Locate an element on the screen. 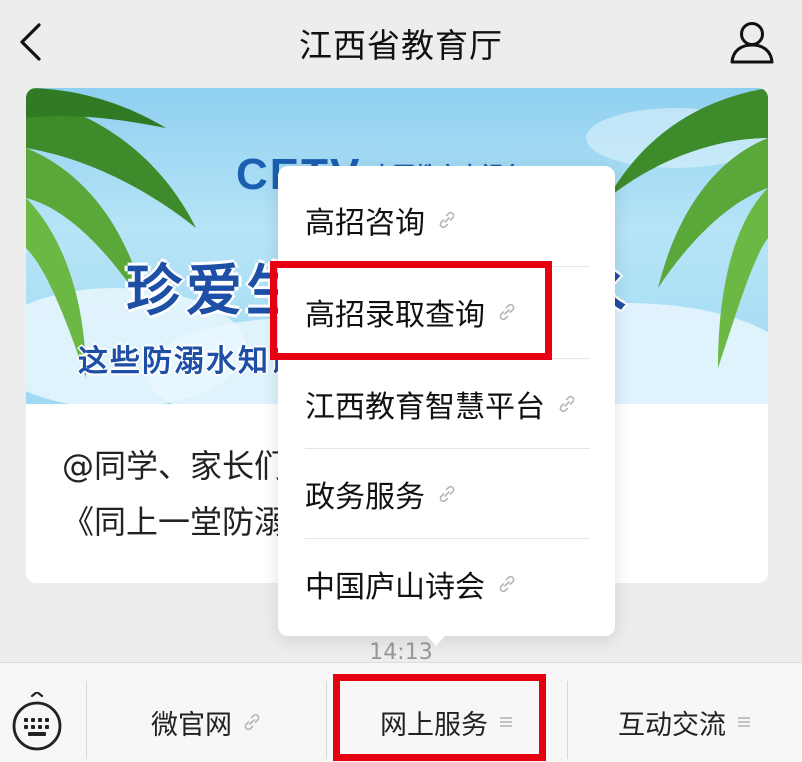 Image resolution: width=802 pixels, height=762 pixels. tab-interactive-exchange: 互动交流 is located at coordinates (685, 722).